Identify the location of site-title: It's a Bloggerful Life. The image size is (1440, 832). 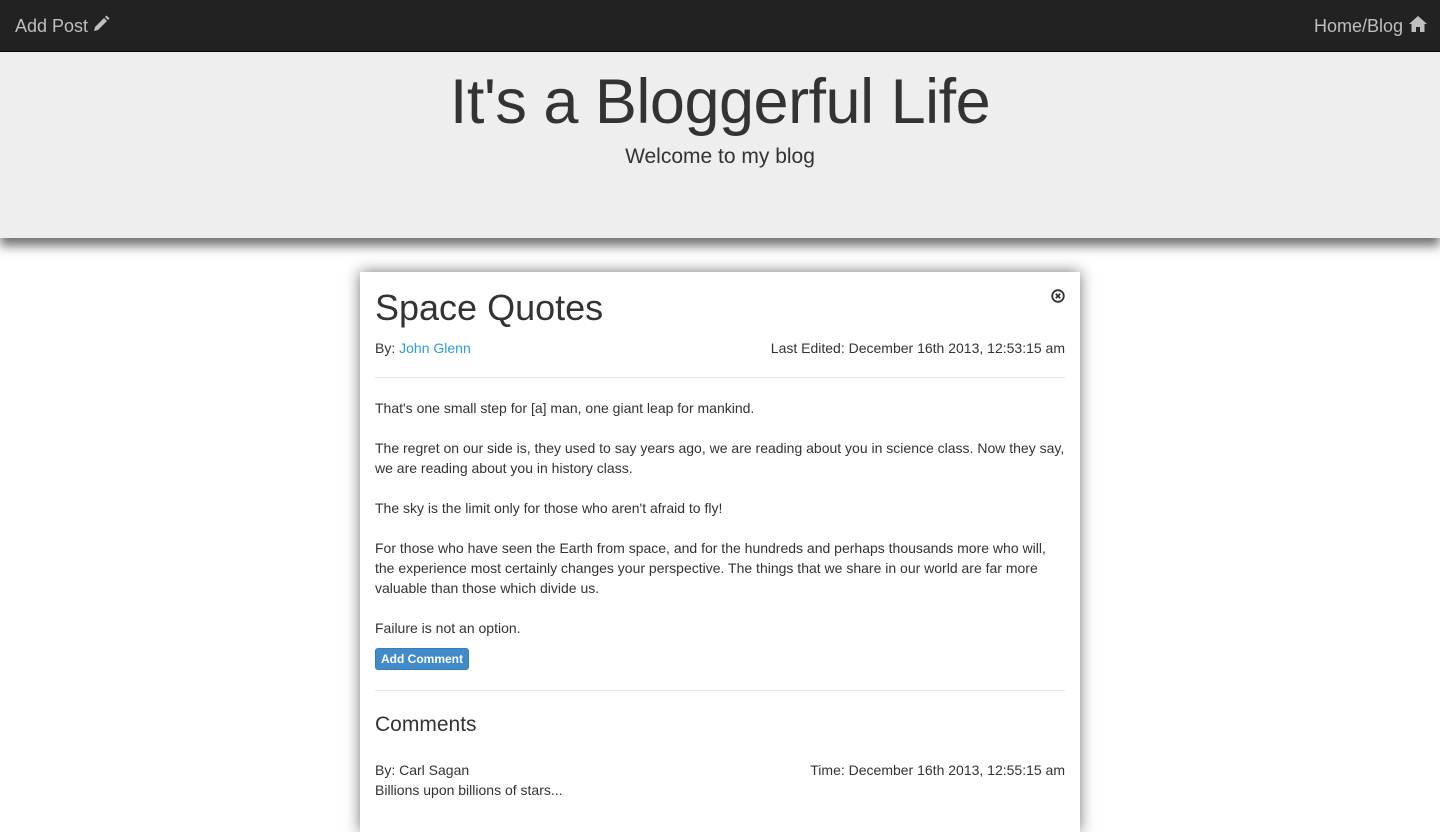
(720, 102).